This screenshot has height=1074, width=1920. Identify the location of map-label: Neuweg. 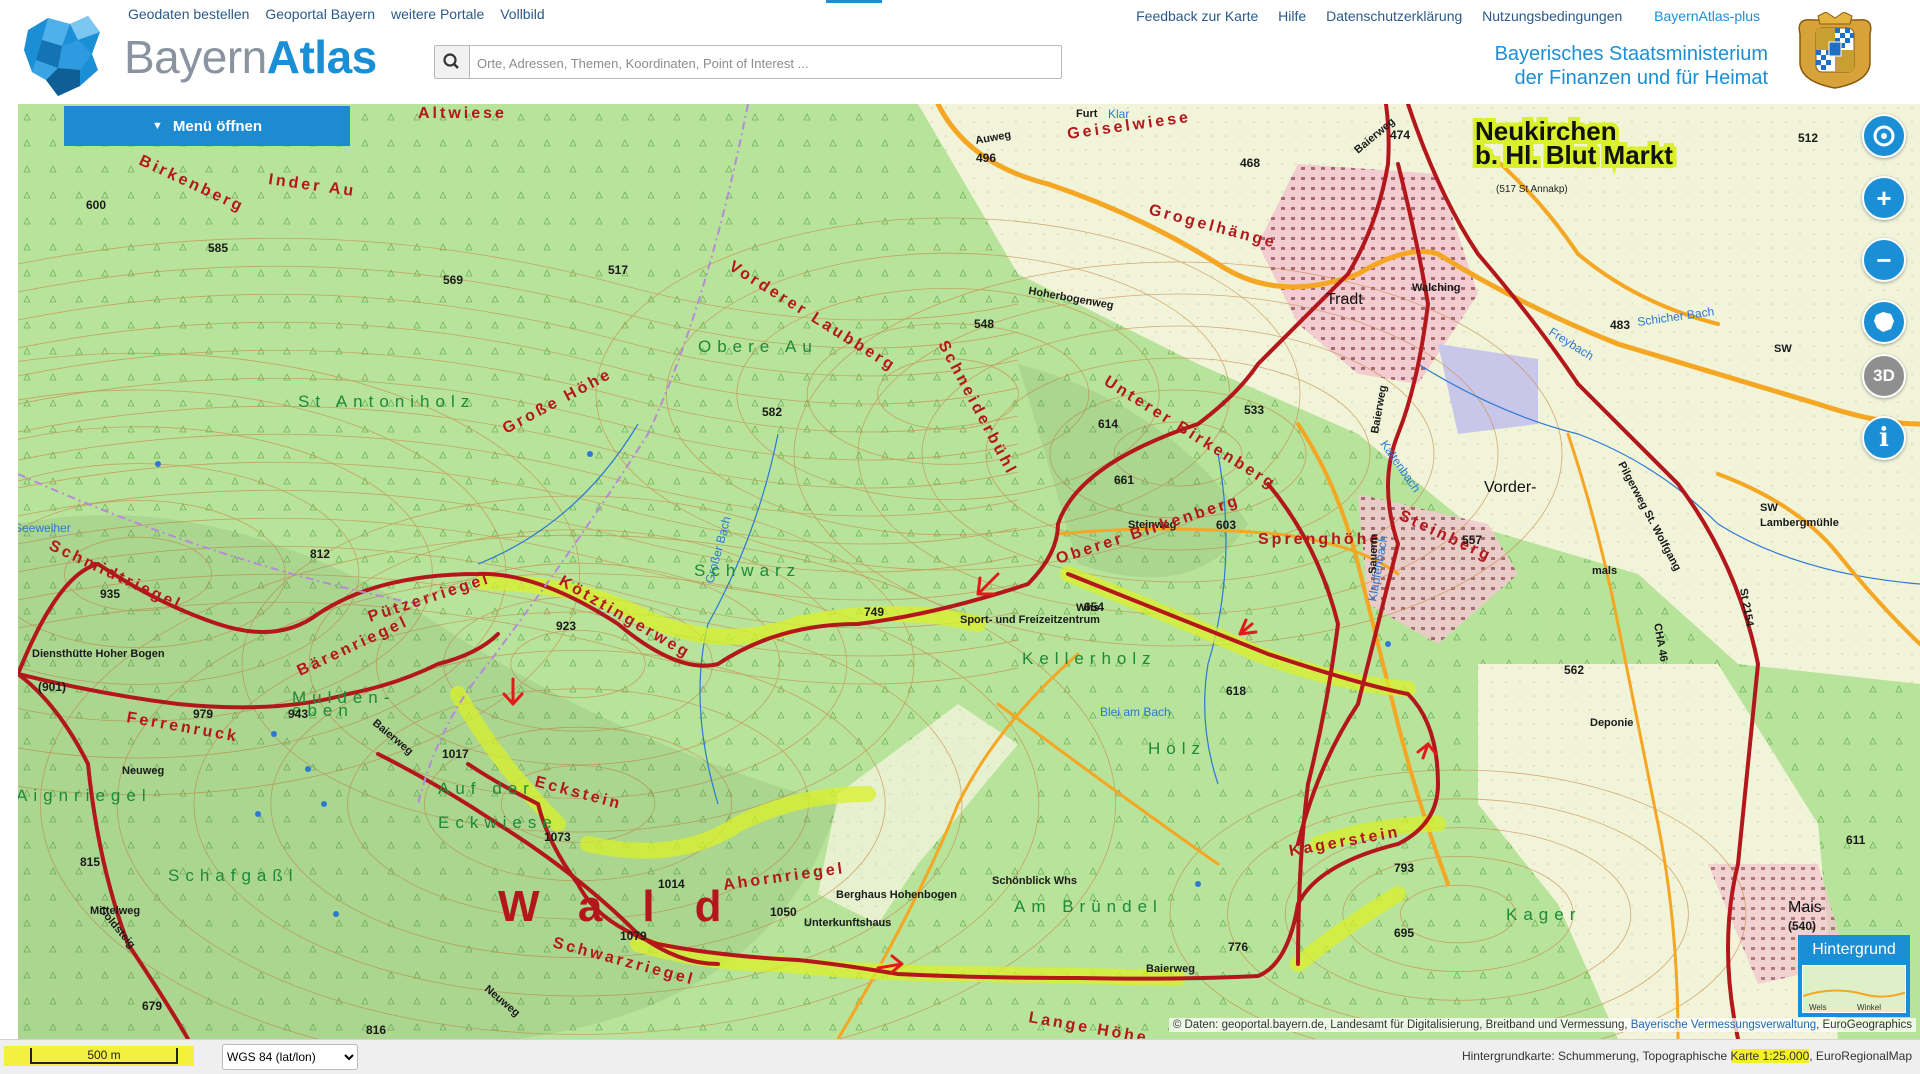
(143, 771).